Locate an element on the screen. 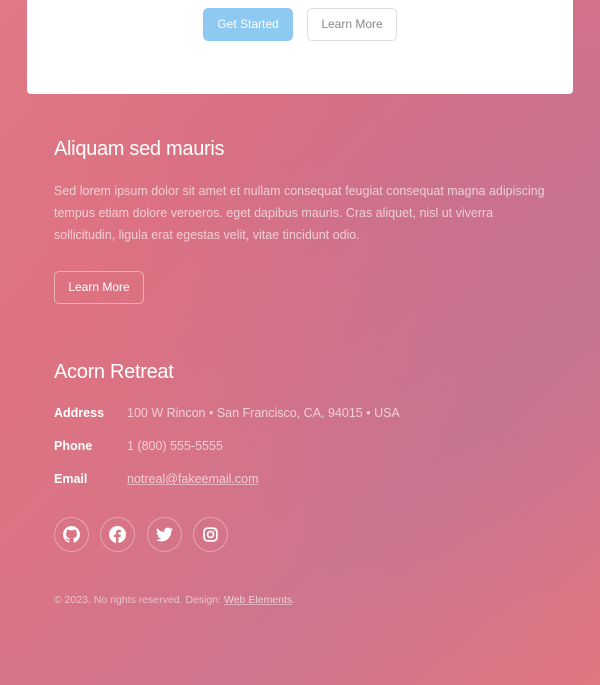  footer-period: . is located at coordinates (294, 600).